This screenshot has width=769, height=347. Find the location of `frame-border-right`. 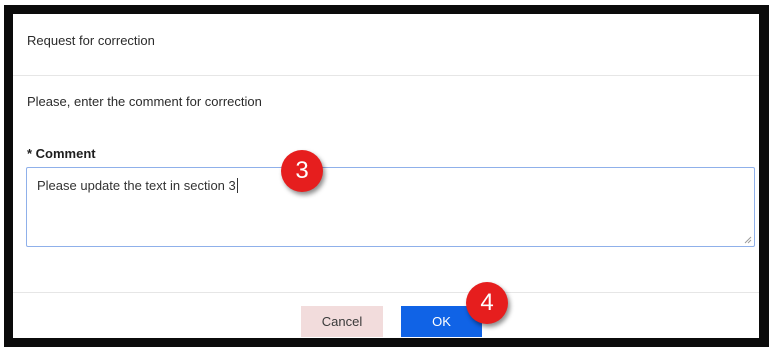

frame-border-right is located at coordinates (764, 176).